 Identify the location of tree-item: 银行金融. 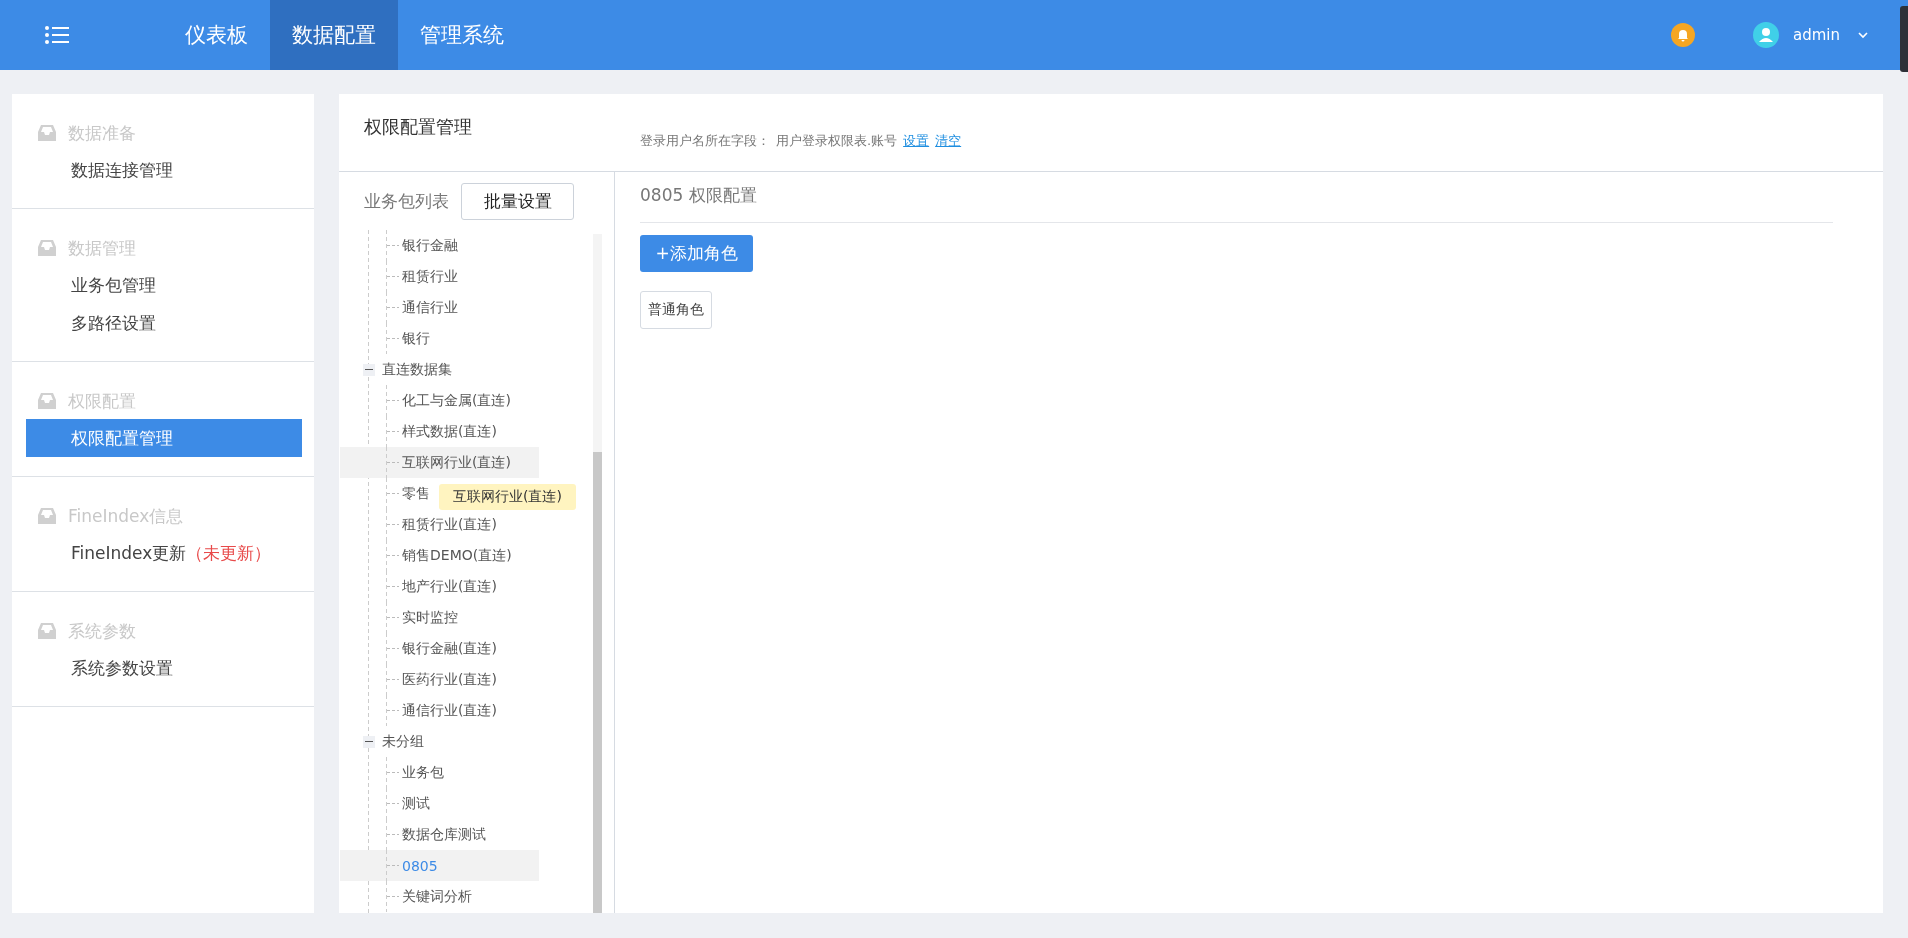
(399, 245).